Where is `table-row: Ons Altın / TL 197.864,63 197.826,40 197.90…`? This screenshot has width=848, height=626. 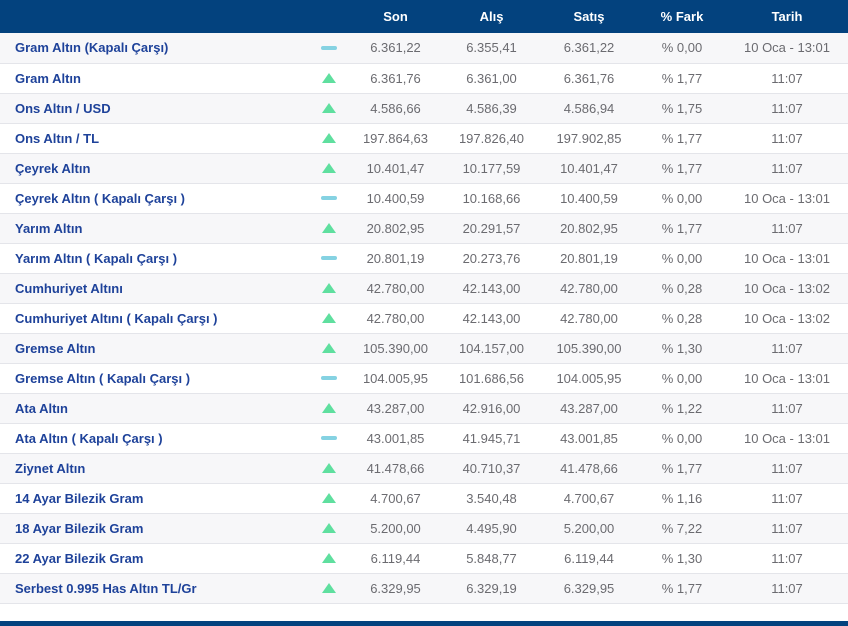
table-row: Ons Altın / TL 197.864,63 197.826,40 197.90… is located at coordinates (424, 138).